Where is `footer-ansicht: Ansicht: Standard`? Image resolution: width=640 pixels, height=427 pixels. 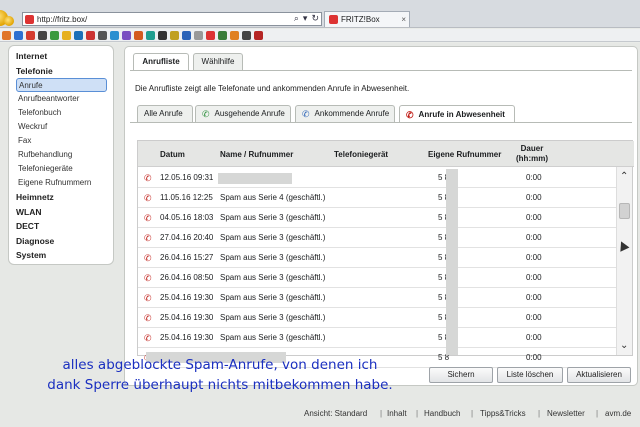
footer-ansicht: Ansicht: Standard is located at coordinates (335, 413).